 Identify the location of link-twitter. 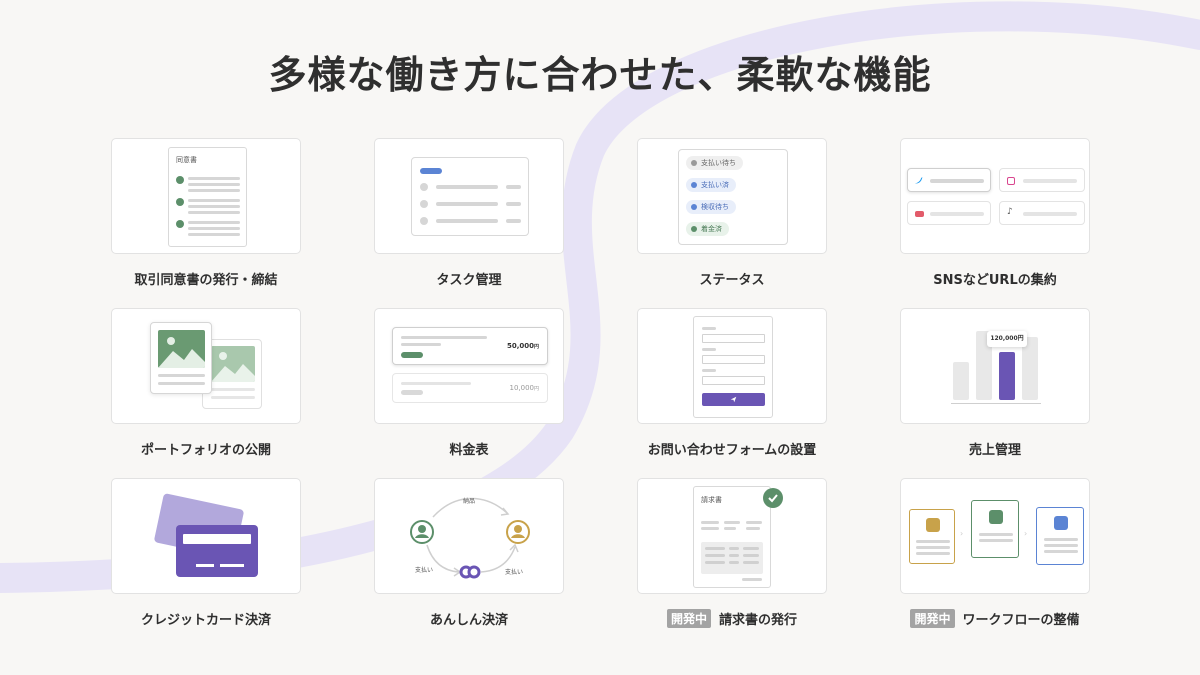
(949, 180).